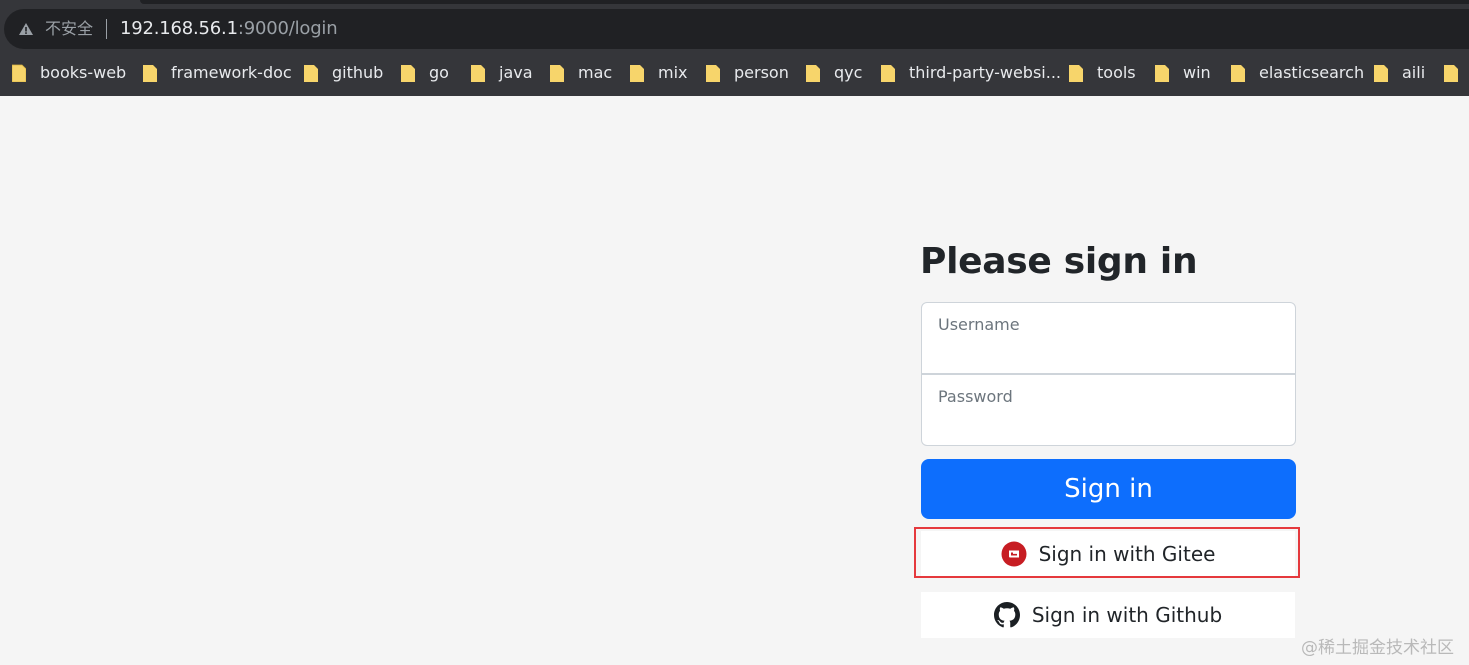 The height and width of the screenshot is (665, 1469). What do you see at coordinates (1107, 552) in the screenshot?
I see `highlight-annotation` at bounding box center [1107, 552].